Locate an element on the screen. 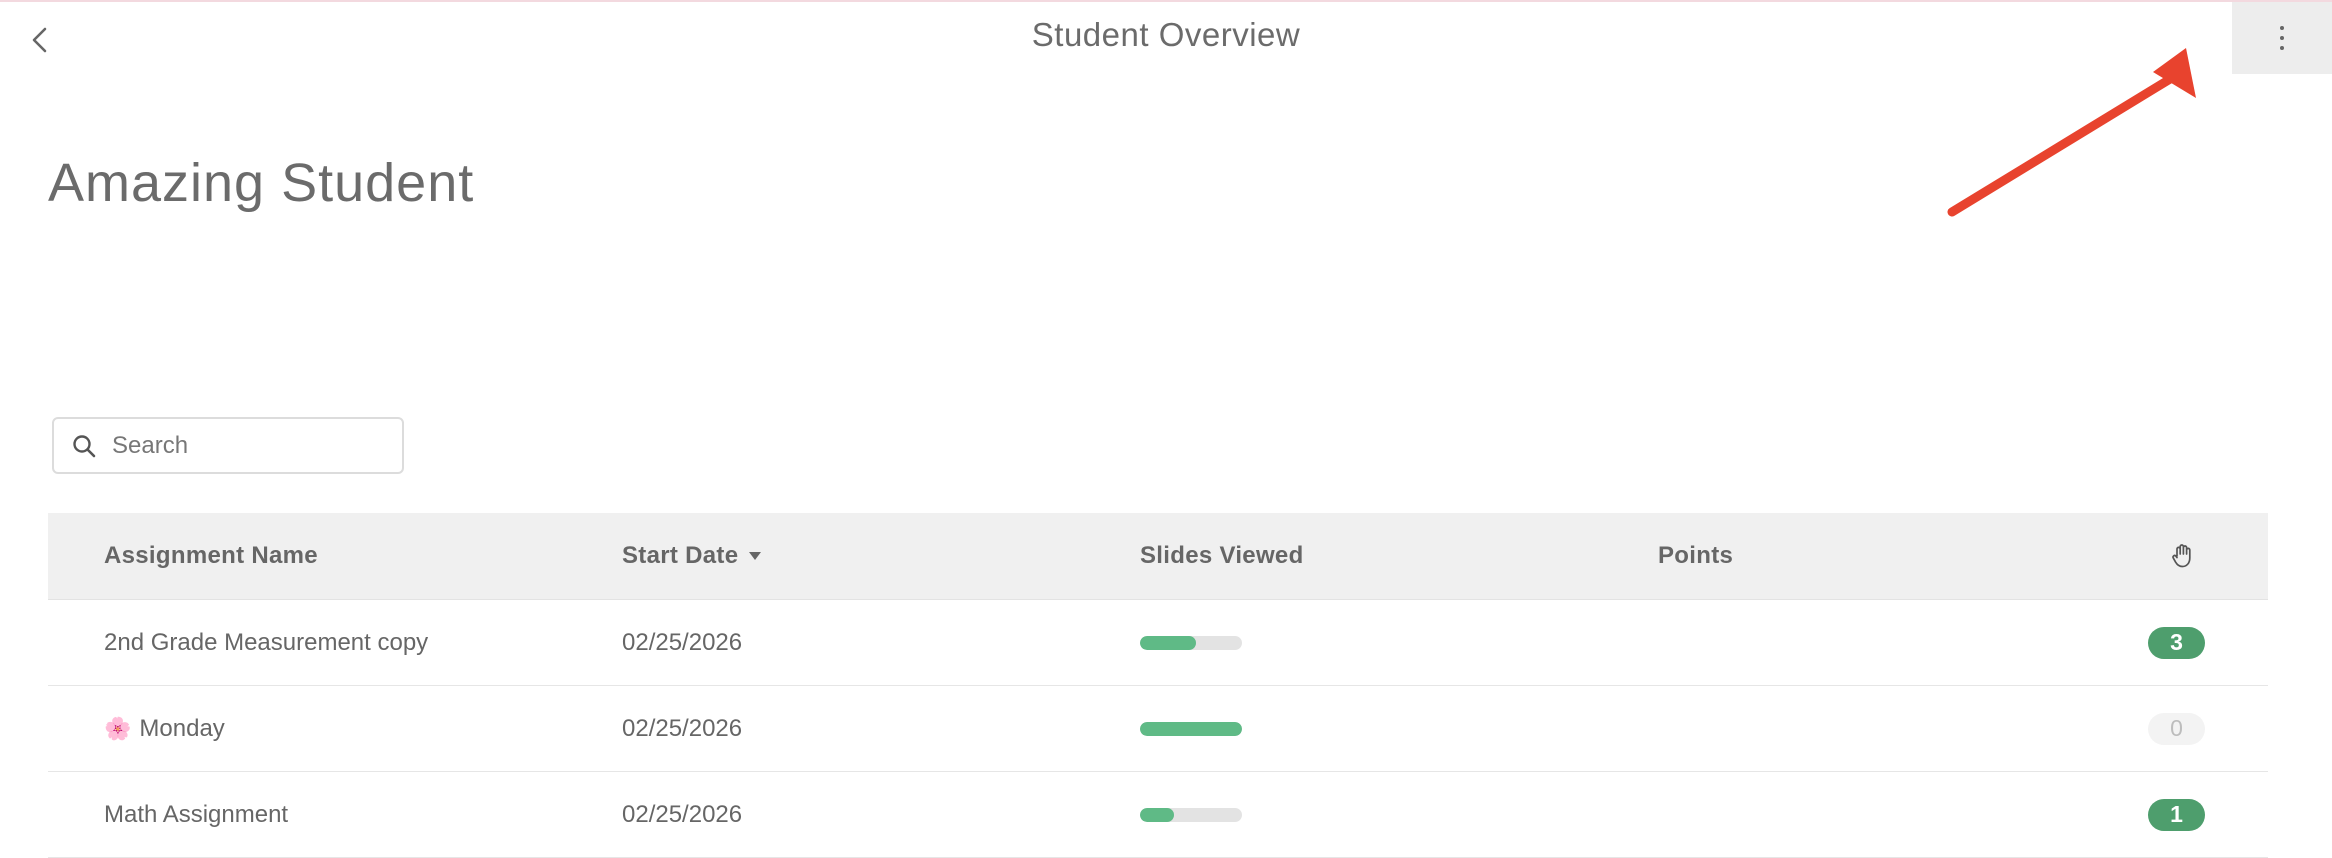 The height and width of the screenshot is (858, 2332). assignment-name: Math Assignment is located at coordinates (196, 814).